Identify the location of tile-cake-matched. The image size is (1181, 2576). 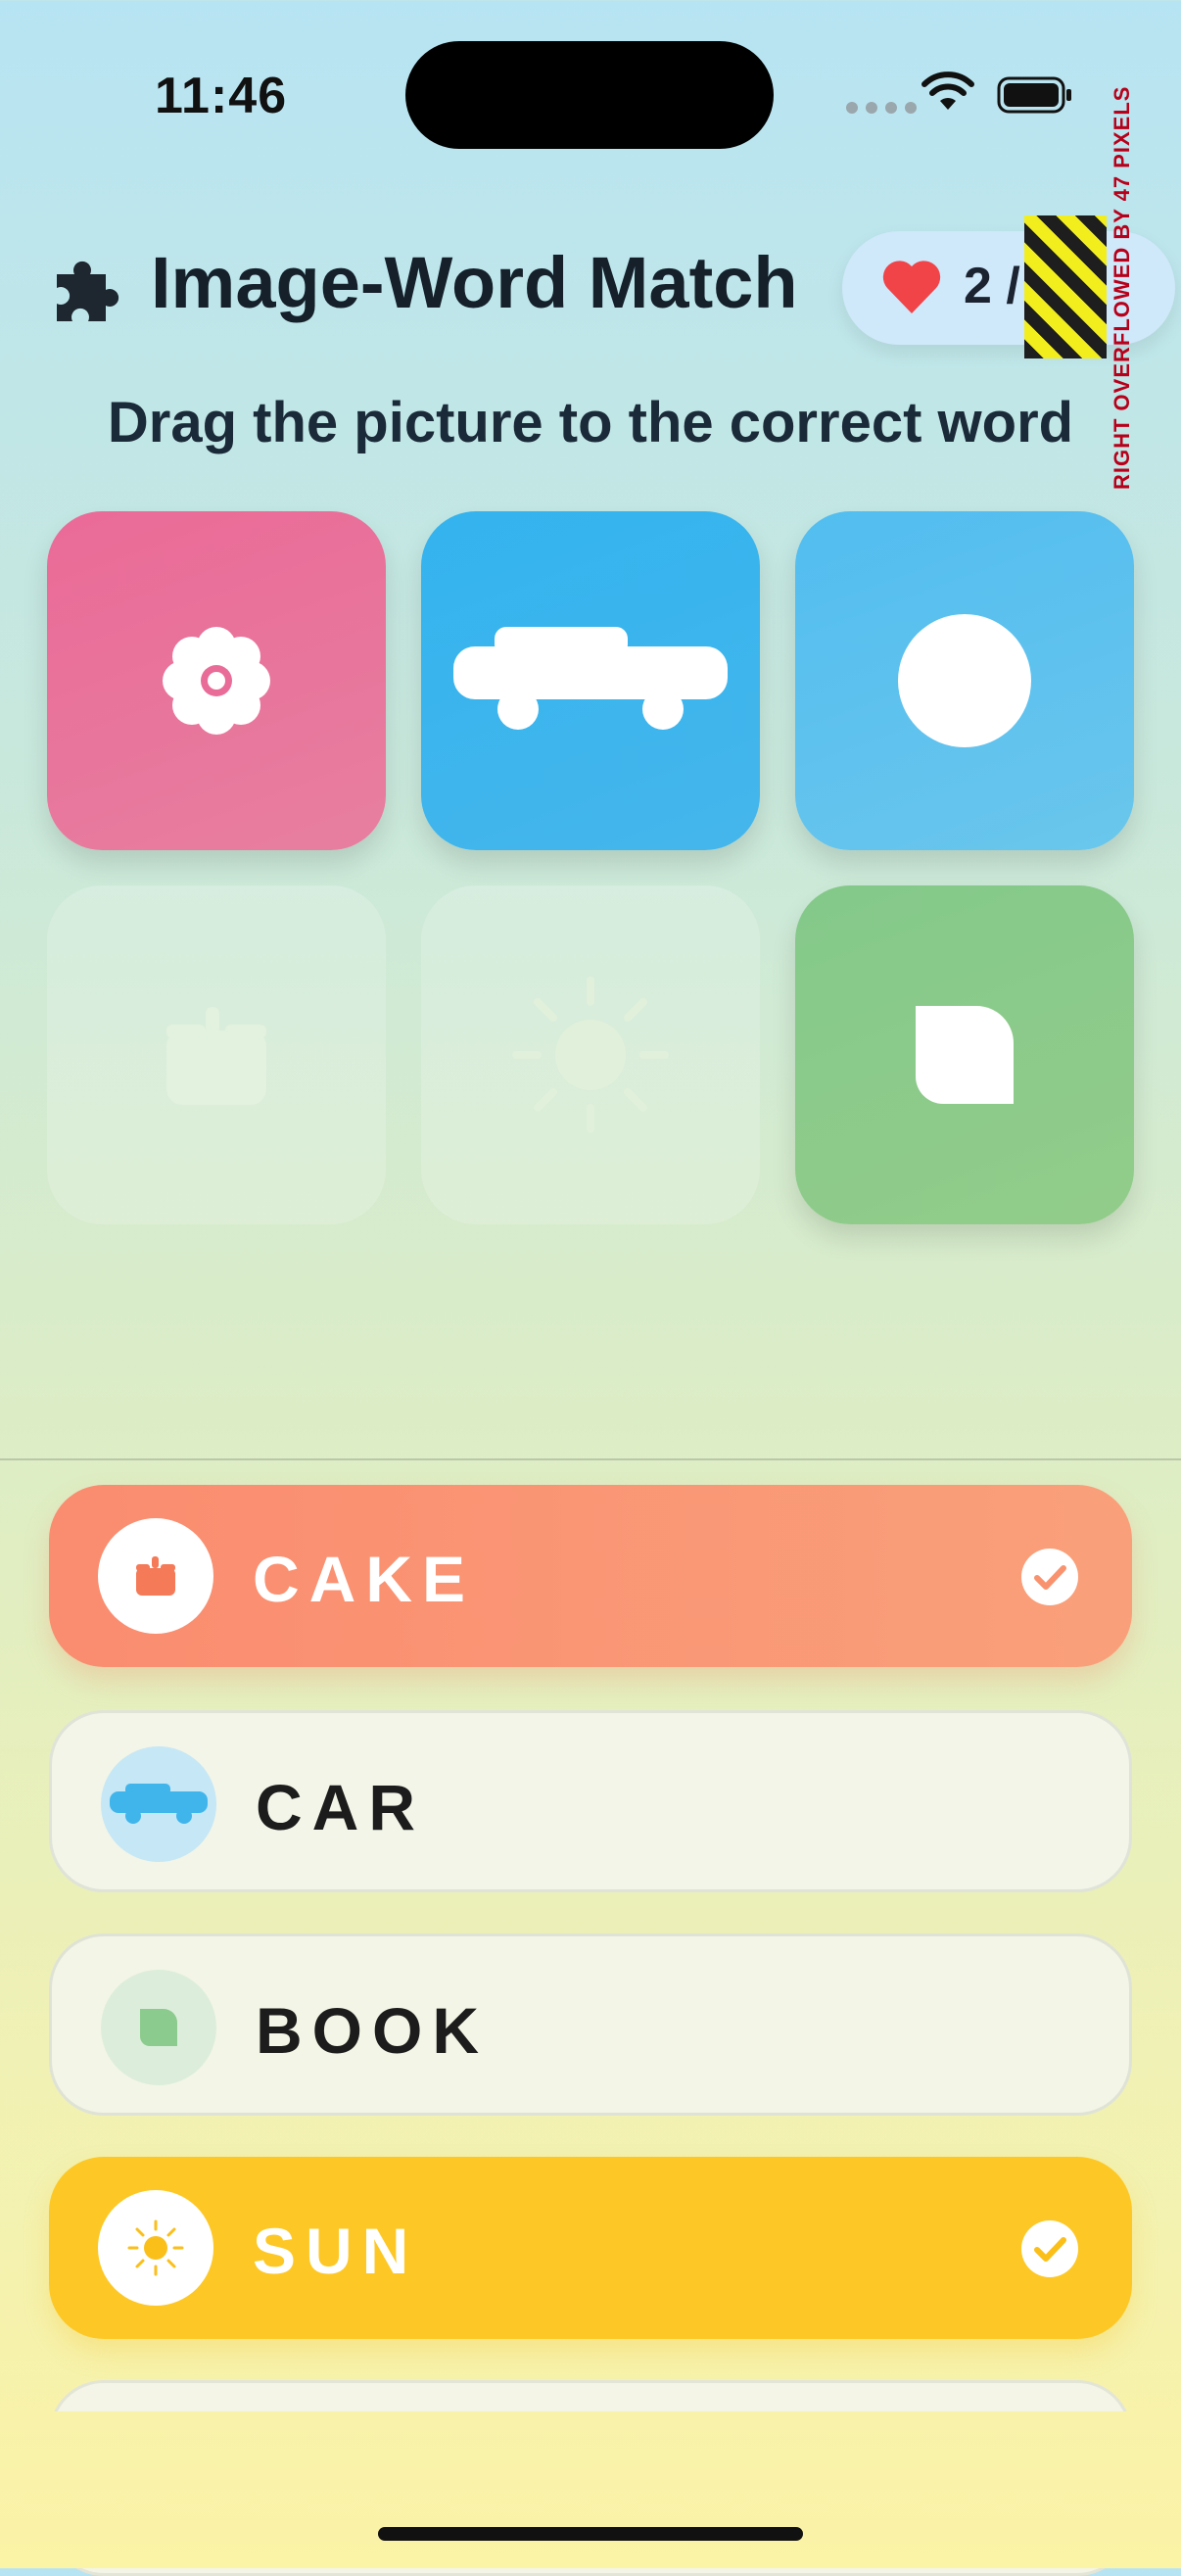
(216, 1054).